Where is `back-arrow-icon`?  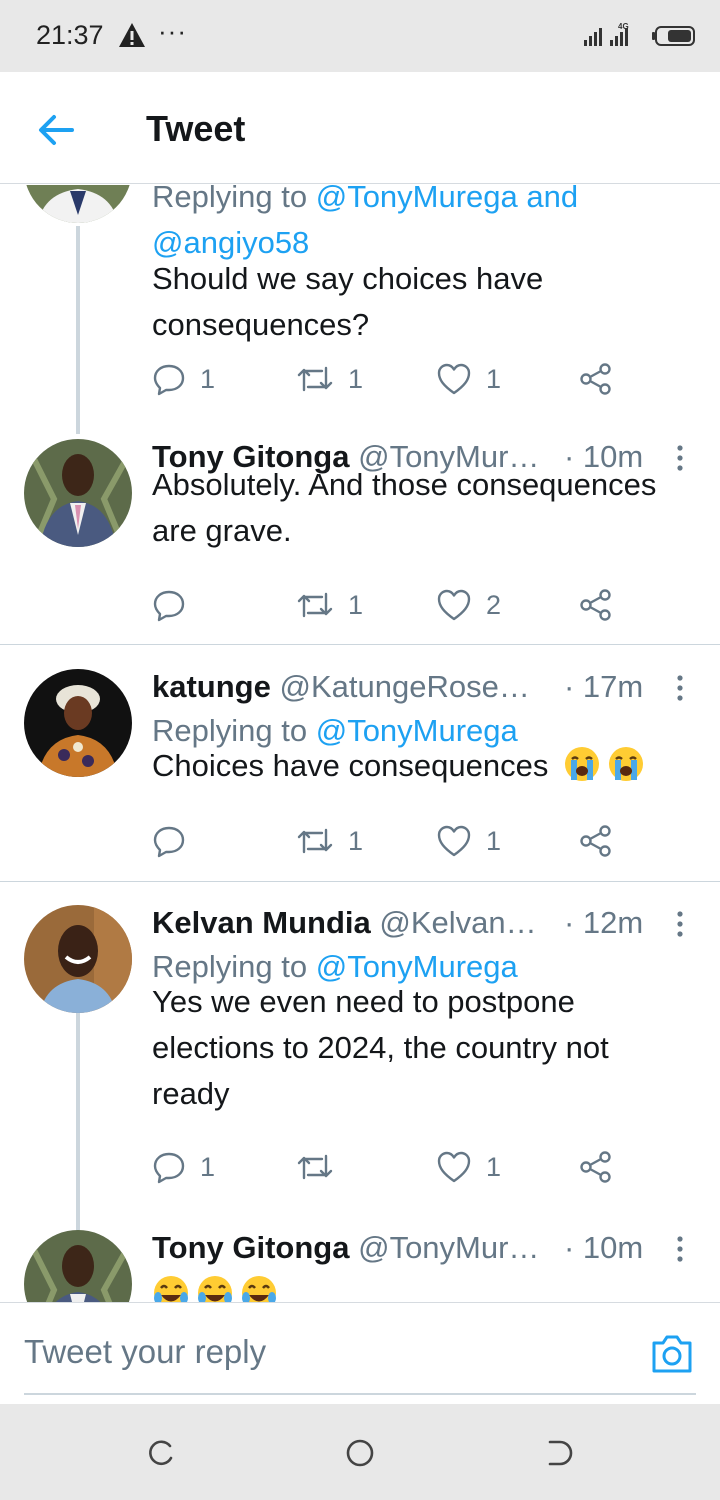
back-arrow-icon is located at coordinates (56, 130).